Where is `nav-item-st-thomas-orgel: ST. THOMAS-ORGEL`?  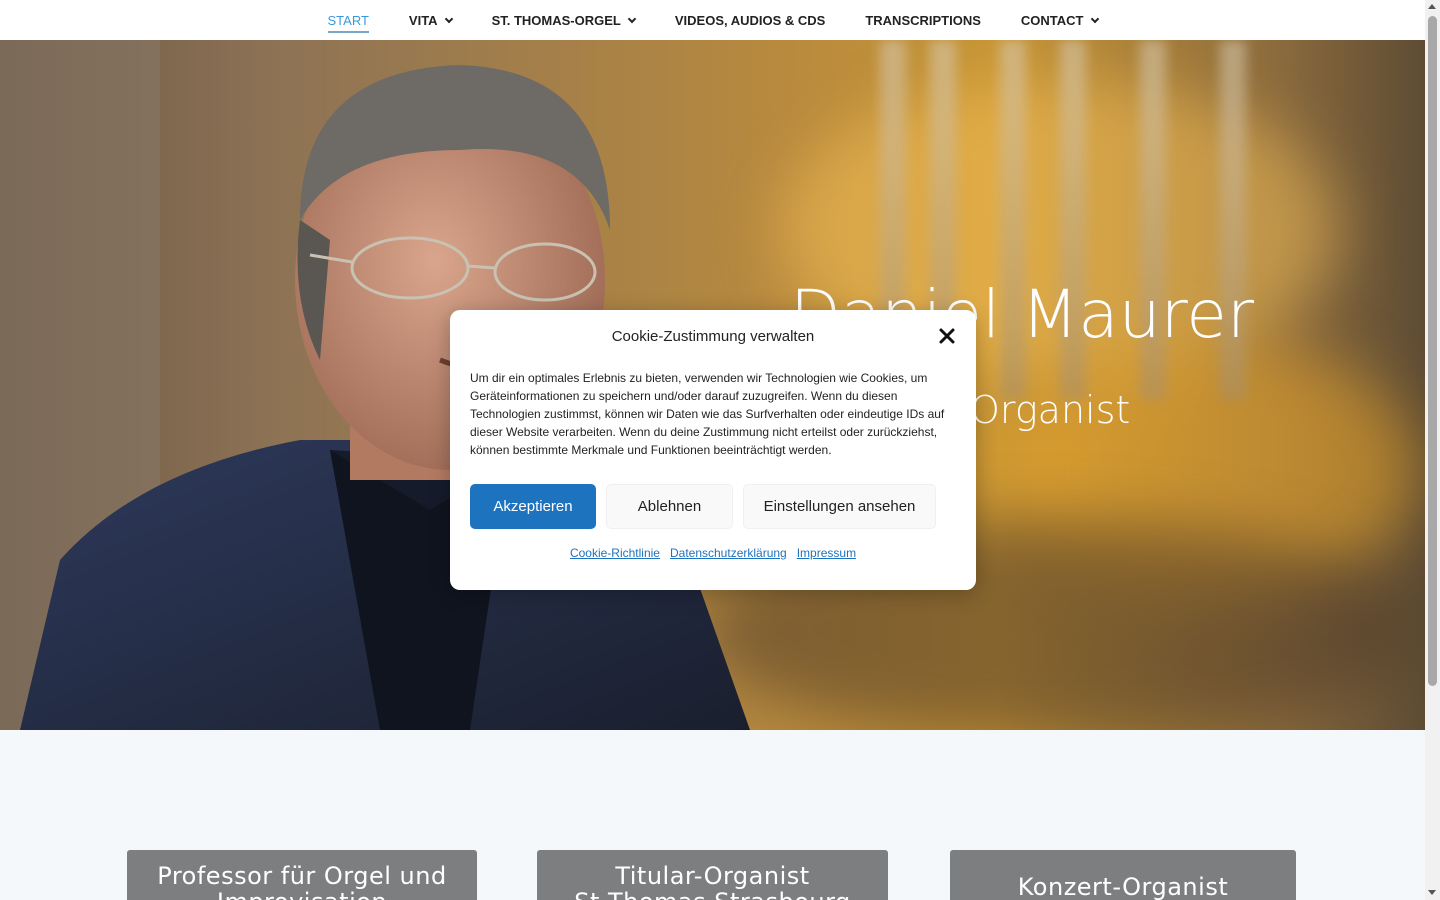 nav-item-st-thomas-orgel: ST. THOMAS-ORGEL is located at coordinates (564, 20).